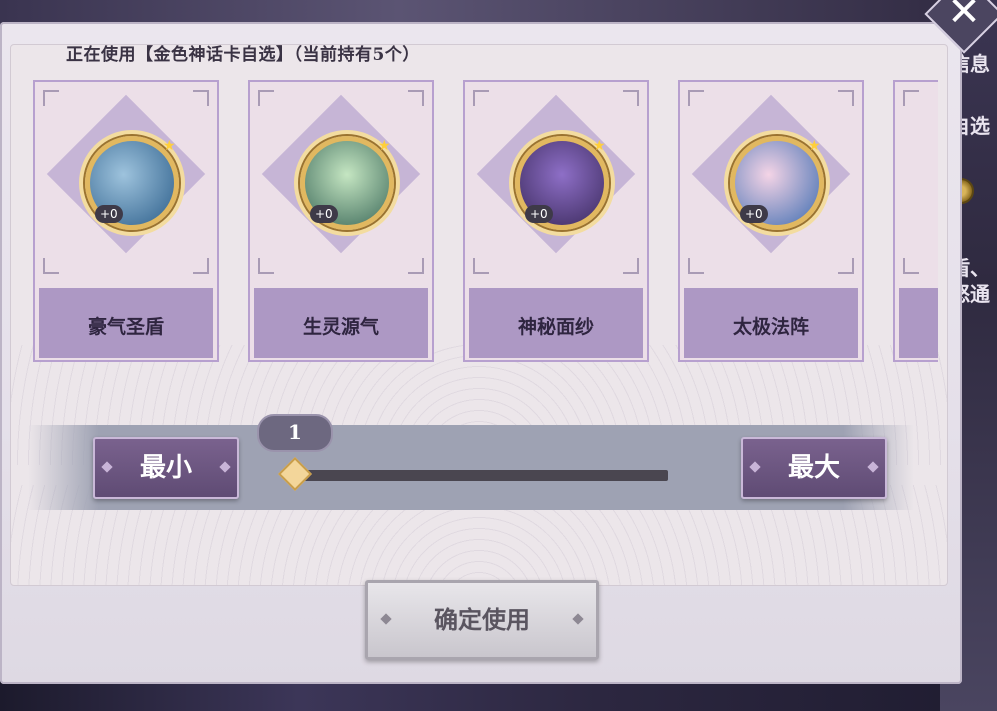 The height and width of the screenshot is (711, 997). Describe the element at coordinates (555, 327) in the screenshot. I see `card-name: 神秘面纱` at that location.